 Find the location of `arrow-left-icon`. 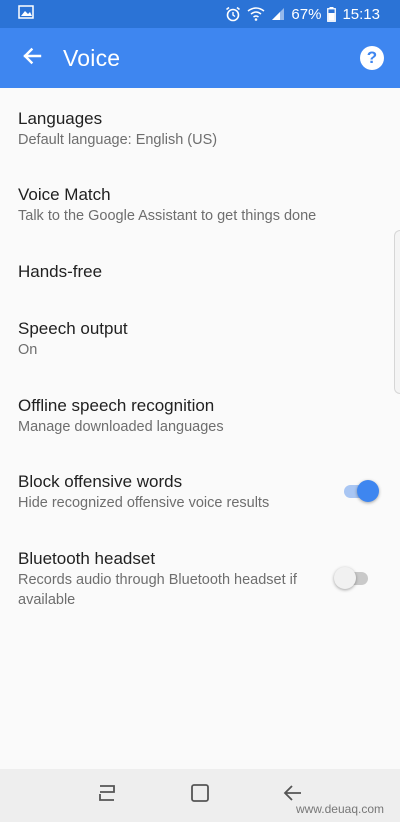

arrow-left-icon is located at coordinates (32, 58).